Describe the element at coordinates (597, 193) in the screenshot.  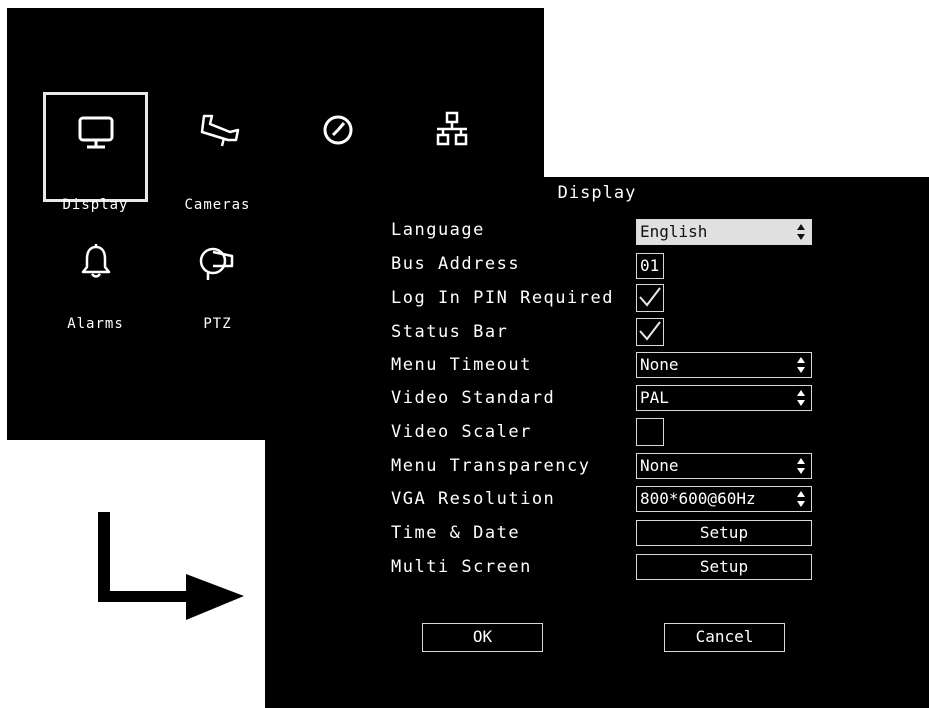
I see `dialog-title: Display` at that location.